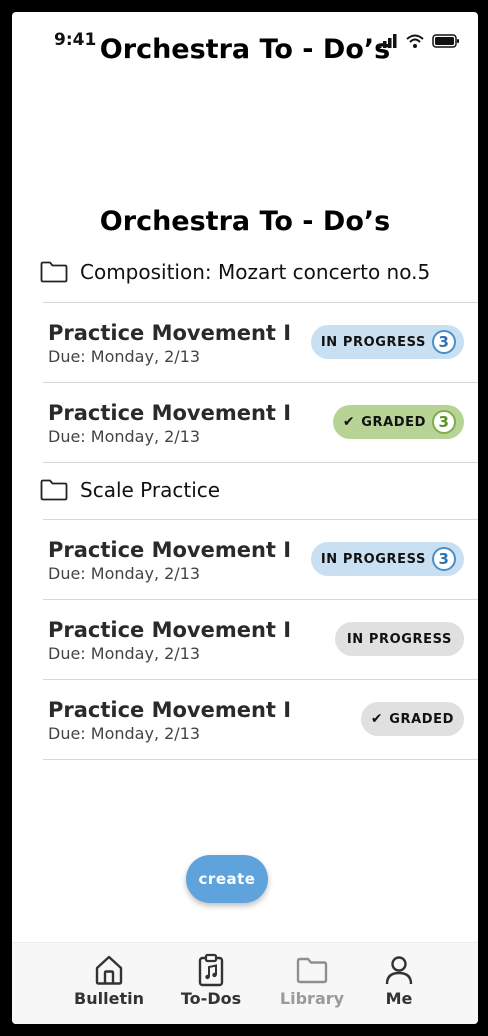 This screenshot has height=1036, width=488. What do you see at coordinates (312, 998) in the screenshot?
I see `tab-label: Library` at bounding box center [312, 998].